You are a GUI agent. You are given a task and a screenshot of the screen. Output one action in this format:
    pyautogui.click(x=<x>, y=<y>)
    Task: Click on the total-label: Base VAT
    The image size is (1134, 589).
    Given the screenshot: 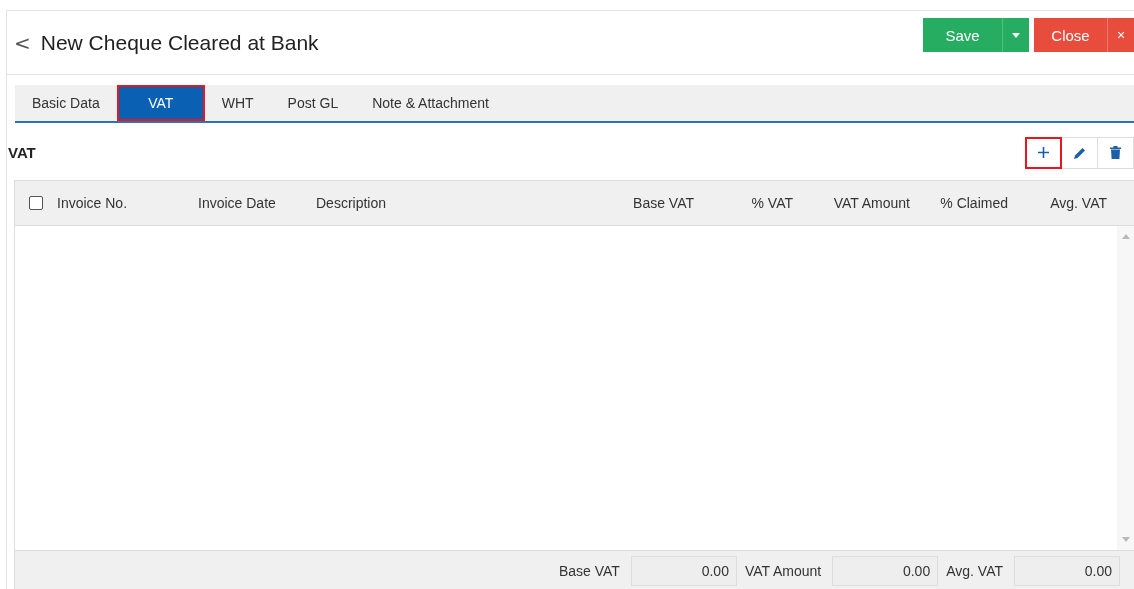 What is the action you would take?
    pyautogui.click(x=589, y=570)
    